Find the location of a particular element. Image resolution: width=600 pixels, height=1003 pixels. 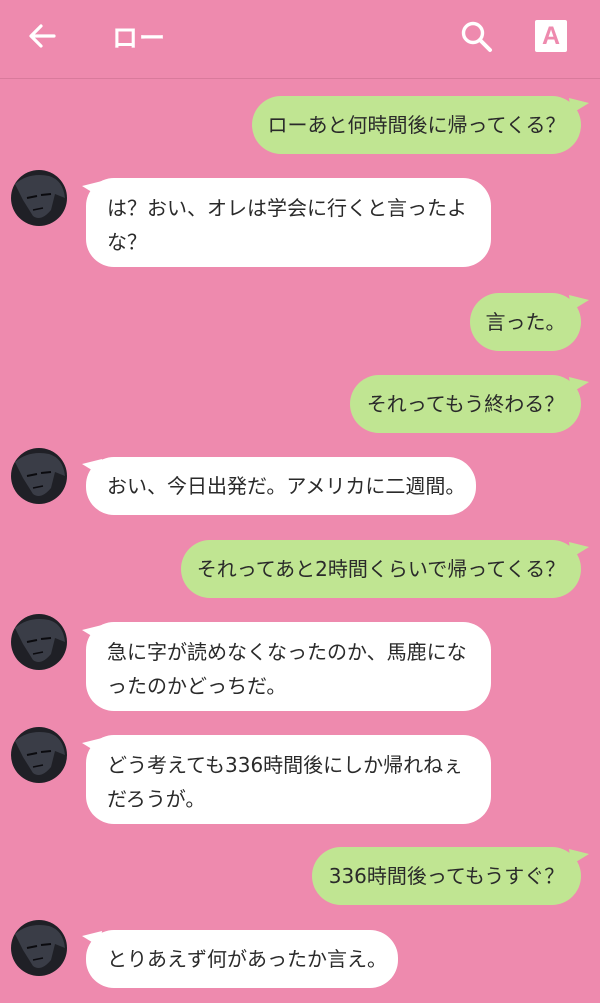

message-text: それってあと2時間くらいで帰ってくる？ is located at coordinates (381, 569).